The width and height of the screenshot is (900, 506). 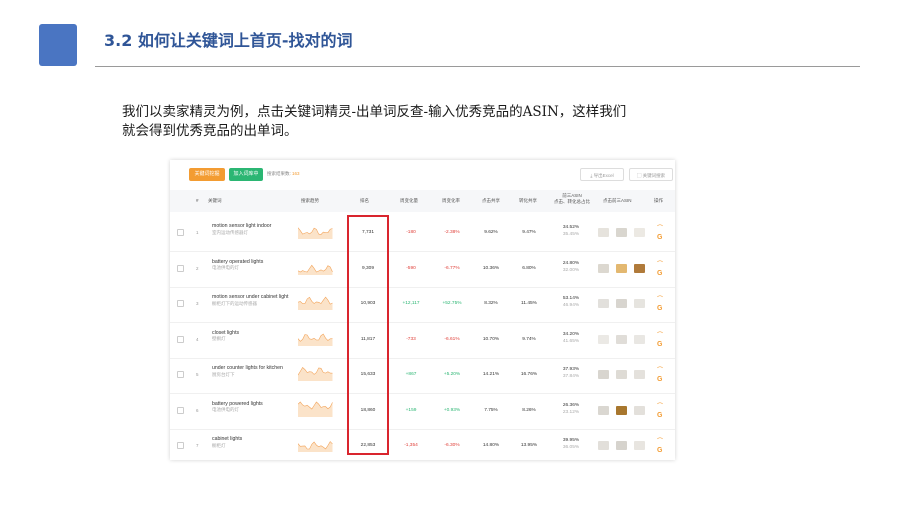 What do you see at coordinates (251, 442) in the screenshot?
I see `keyword-cell: cabinet lights 橱柜灯` at bounding box center [251, 442].